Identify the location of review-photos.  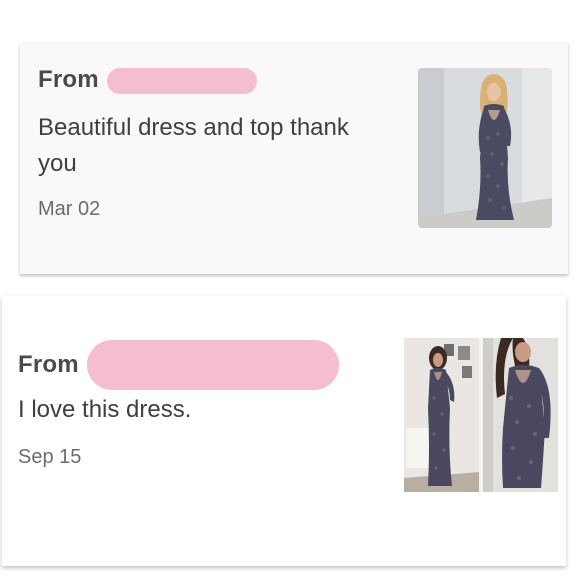
(481, 415).